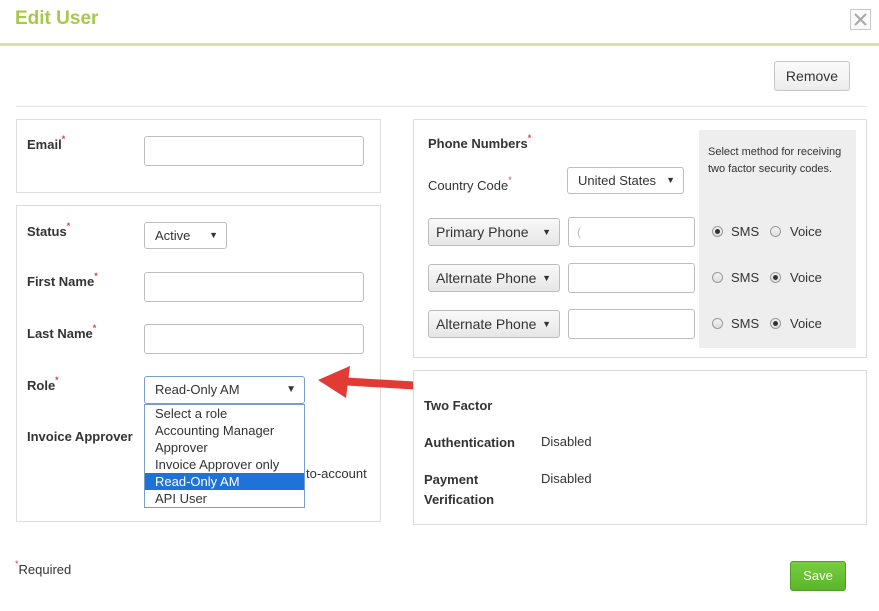 The image size is (879, 611). Describe the element at coordinates (336, 473) in the screenshot. I see `obscured-option-text: to-account` at that location.